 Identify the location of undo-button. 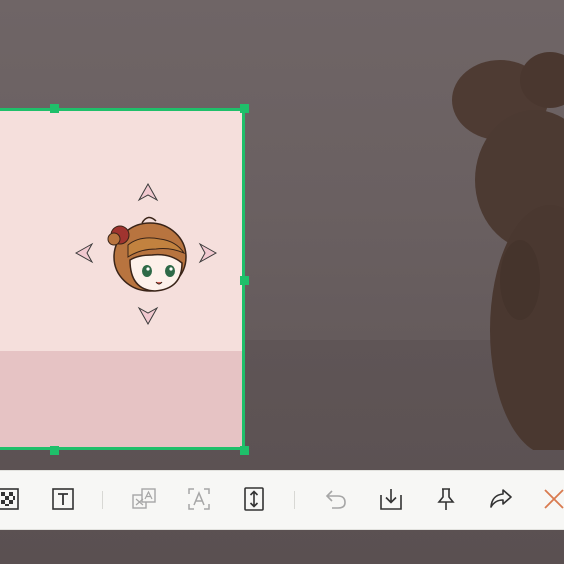
(336, 499).